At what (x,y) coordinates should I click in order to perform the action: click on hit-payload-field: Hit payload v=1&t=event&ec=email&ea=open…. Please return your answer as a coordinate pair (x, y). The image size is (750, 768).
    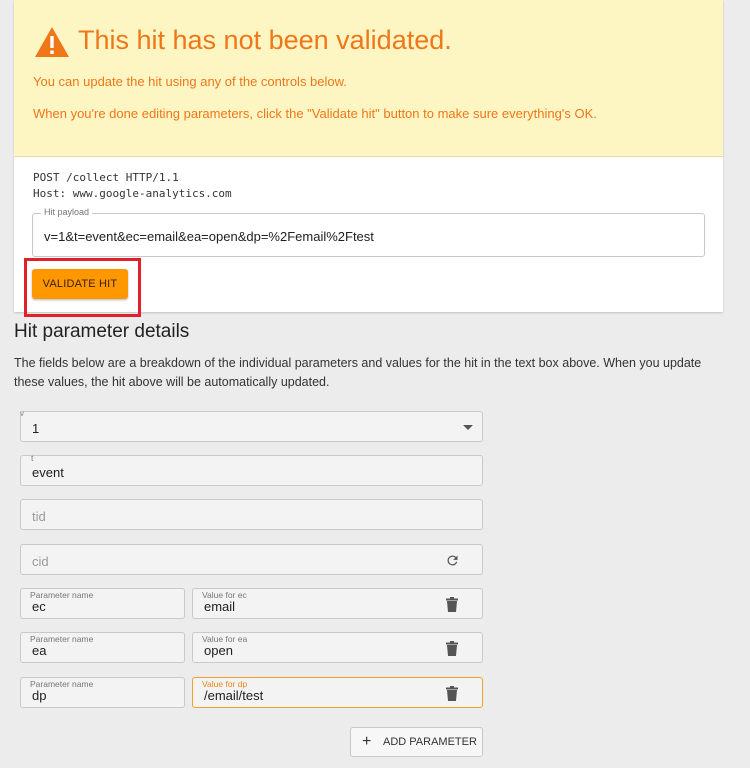
    Looking at the image, I should click on (368, 232).